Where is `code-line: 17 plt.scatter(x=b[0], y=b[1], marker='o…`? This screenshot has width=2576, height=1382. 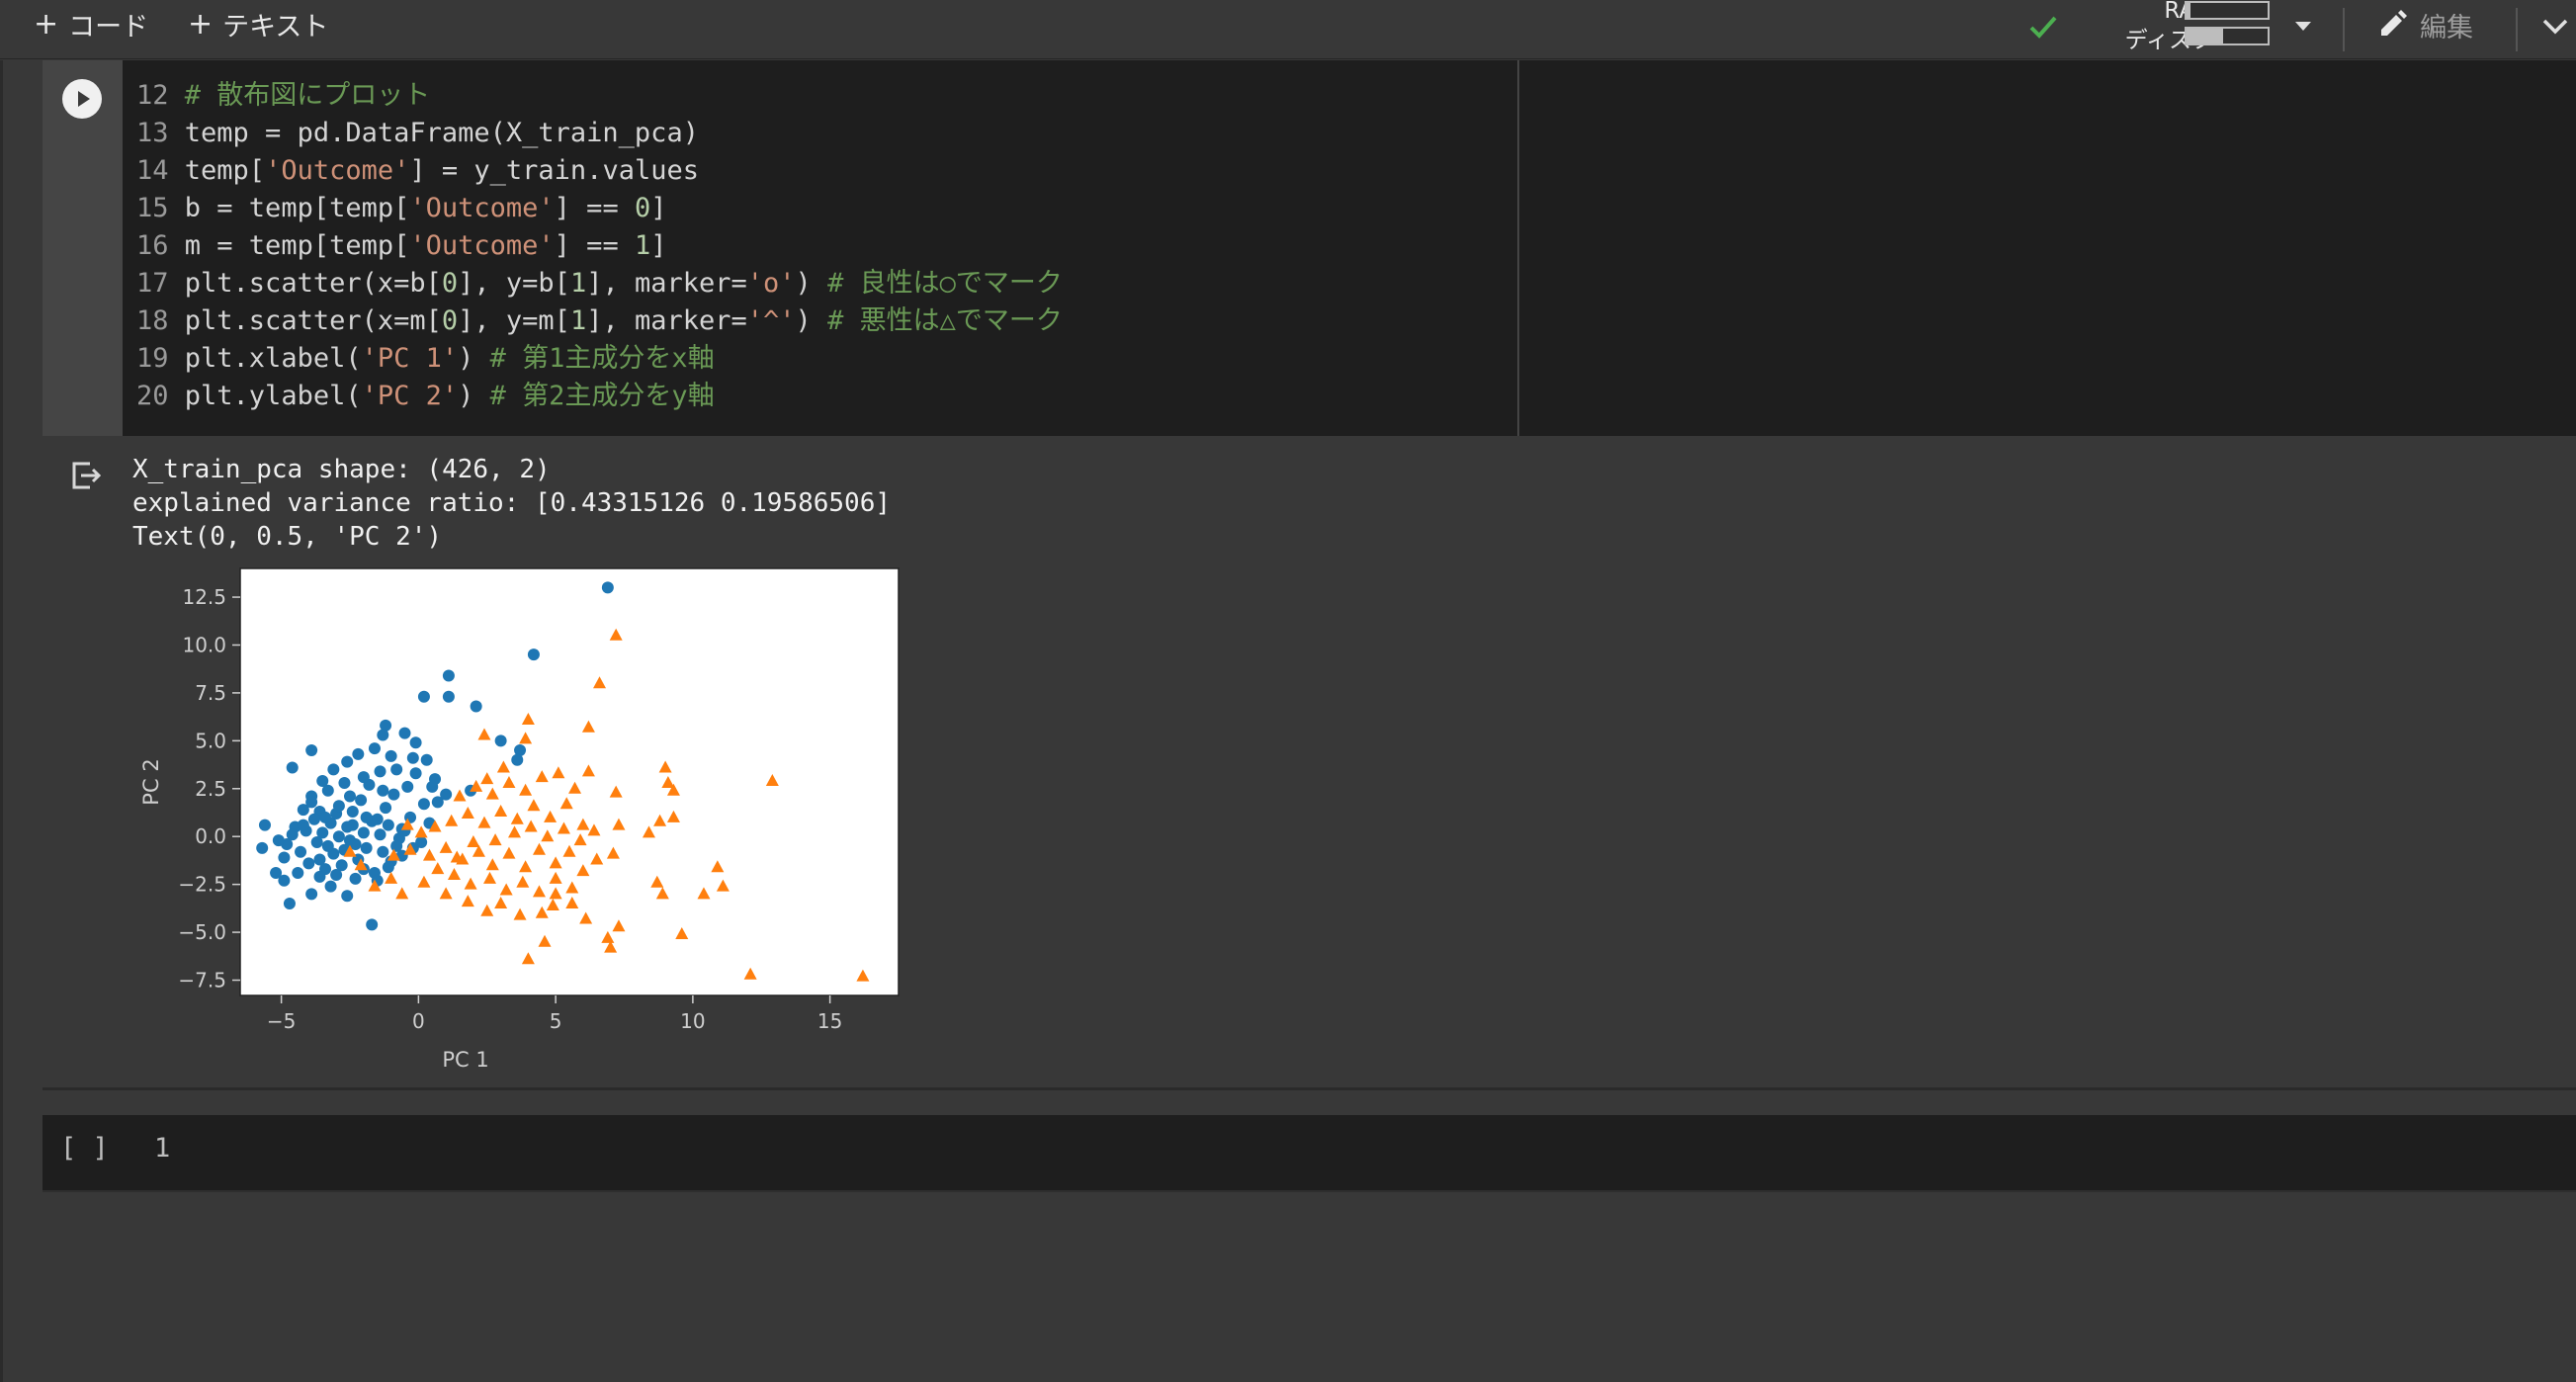
code-line: 17 plt.scatter(x=b[0], y=b[1], marker='o… is located at coordinates (599, 283).